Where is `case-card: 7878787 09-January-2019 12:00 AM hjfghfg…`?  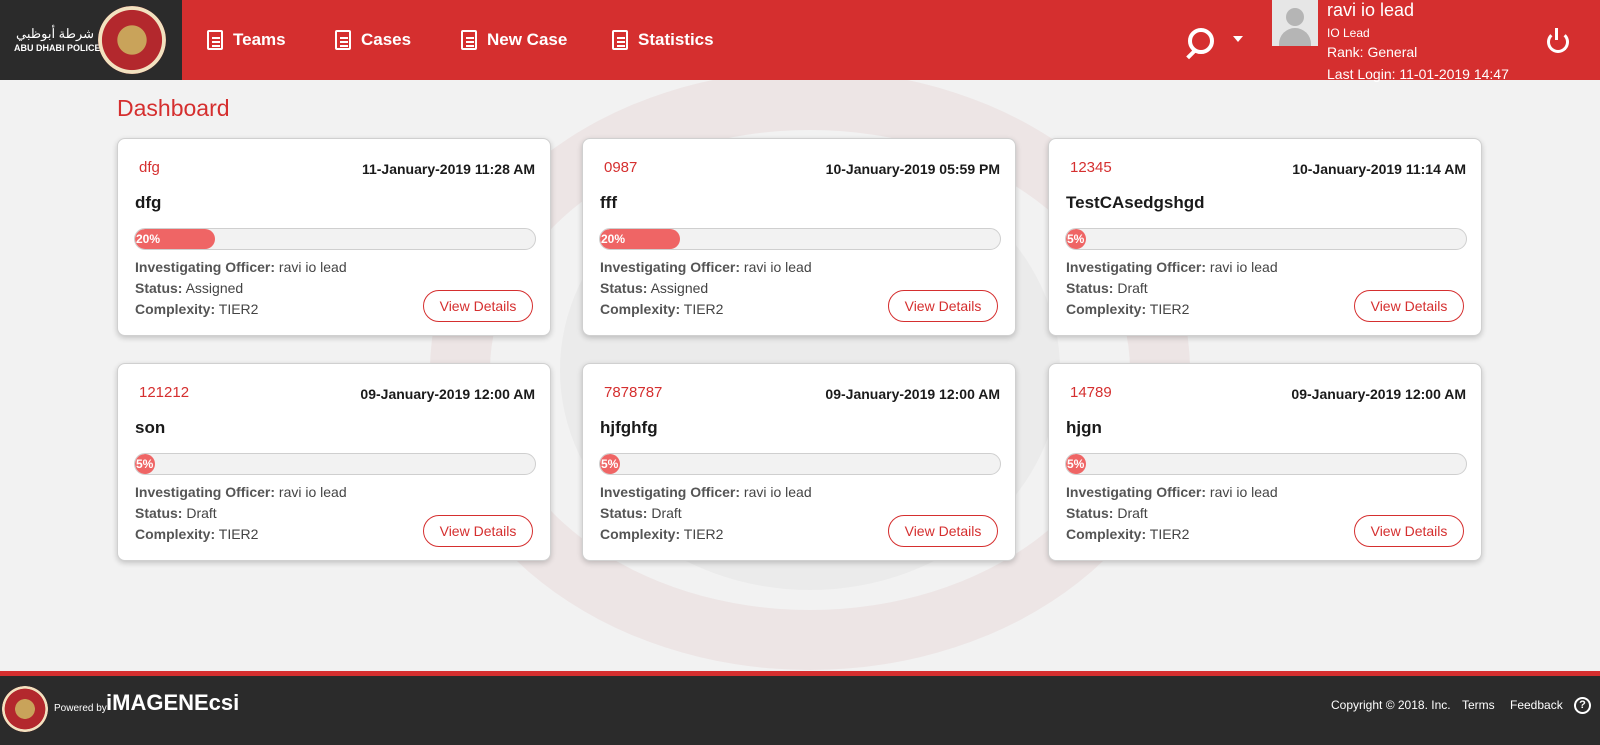
case-card: 7878787 09-January-2019 12:00 AM hjfghfg… is located at coordinates (799, 462).